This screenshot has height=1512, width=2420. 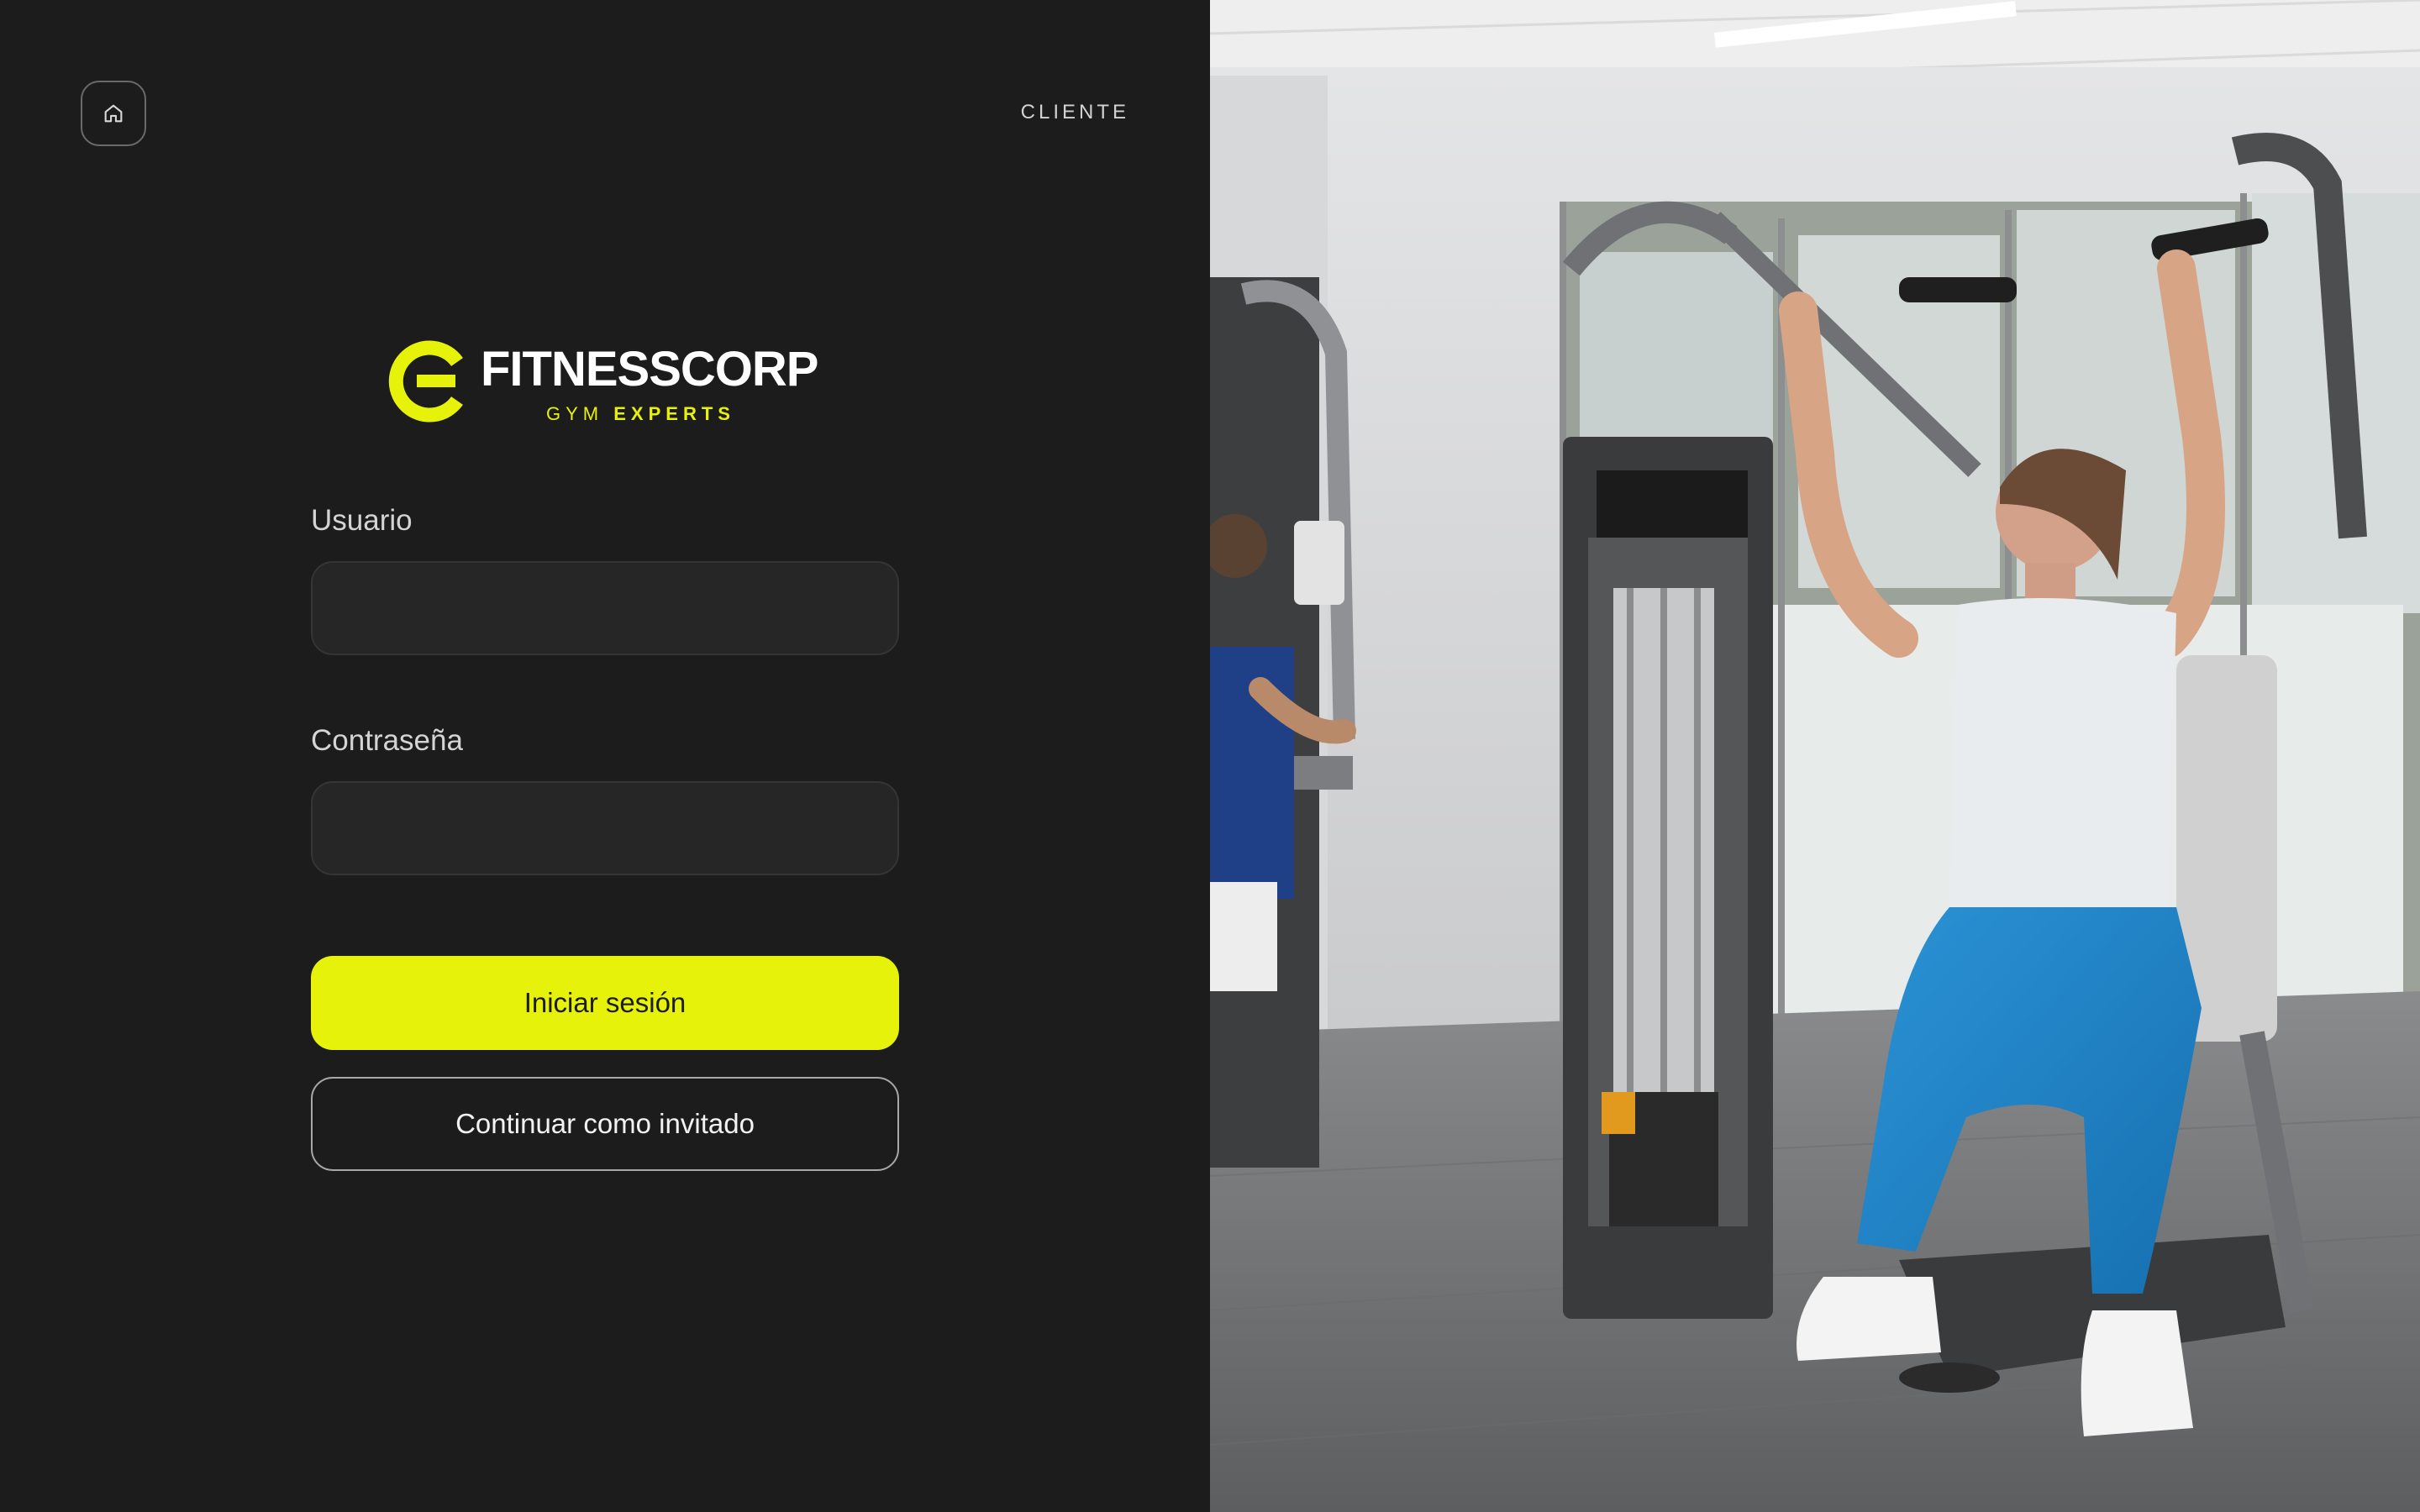 What do you see at coordinates (605, 1124) in the screenshot?
I see `guest-button: Continuar como invitado` at bounding box center [605, 1124].